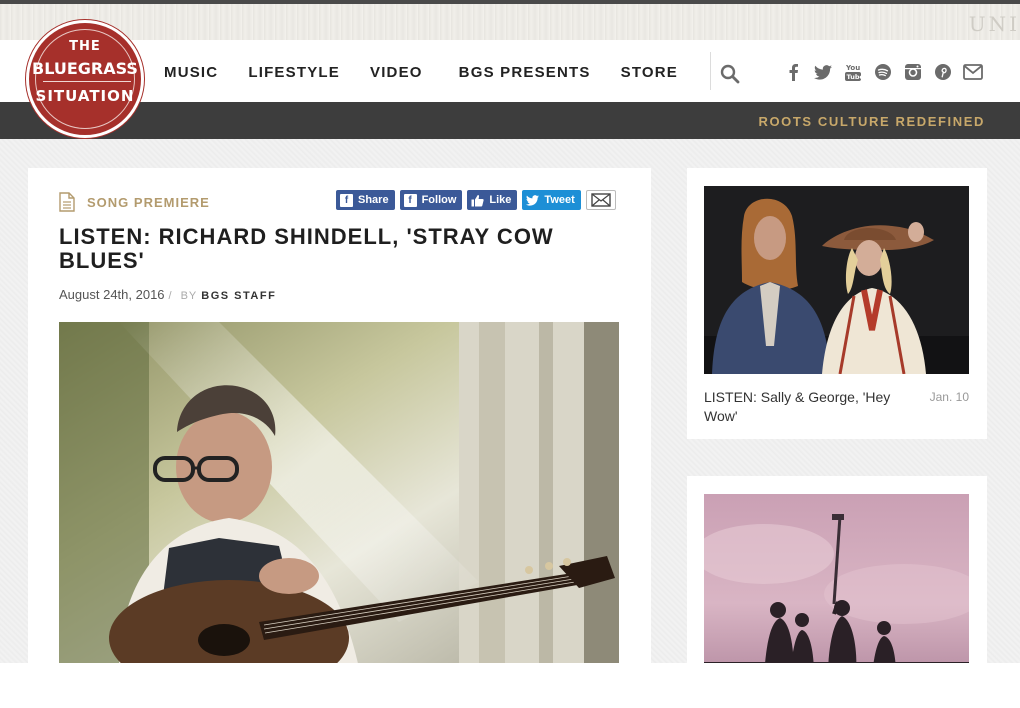 This screenshot has height=708, width=1020. I want to click on tweet-button: Tweet, so click(551, 200).